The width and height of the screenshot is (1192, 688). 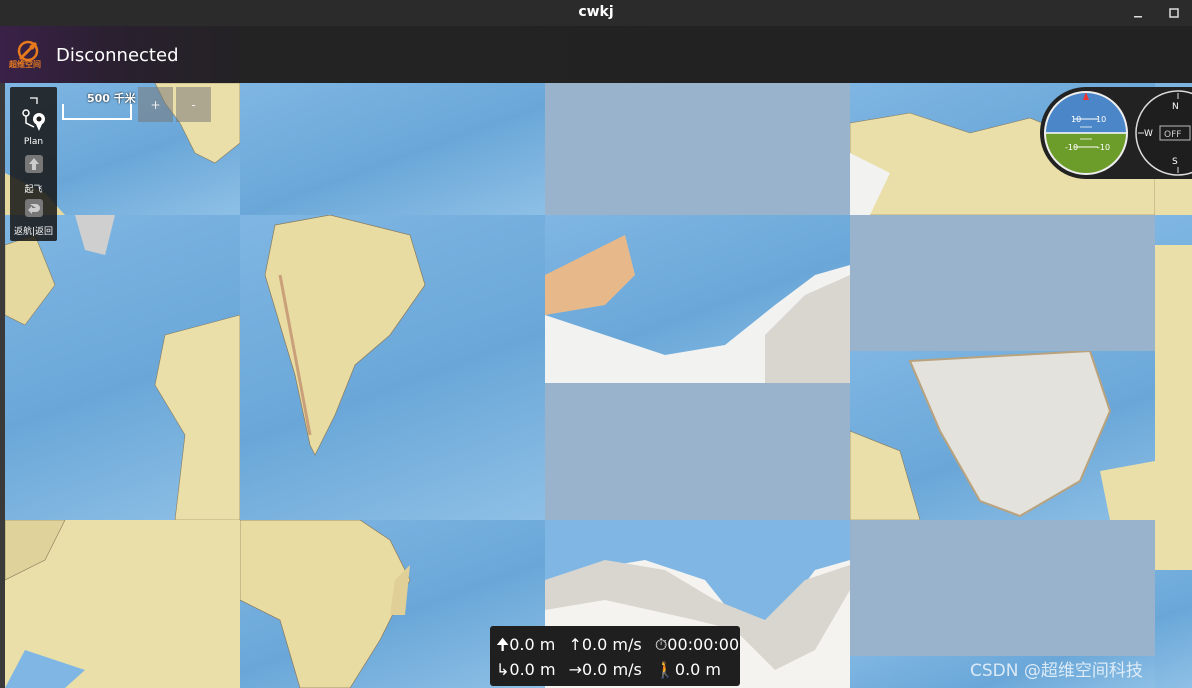 I want to click on maximize-icon, so click(x=1174, y=13).